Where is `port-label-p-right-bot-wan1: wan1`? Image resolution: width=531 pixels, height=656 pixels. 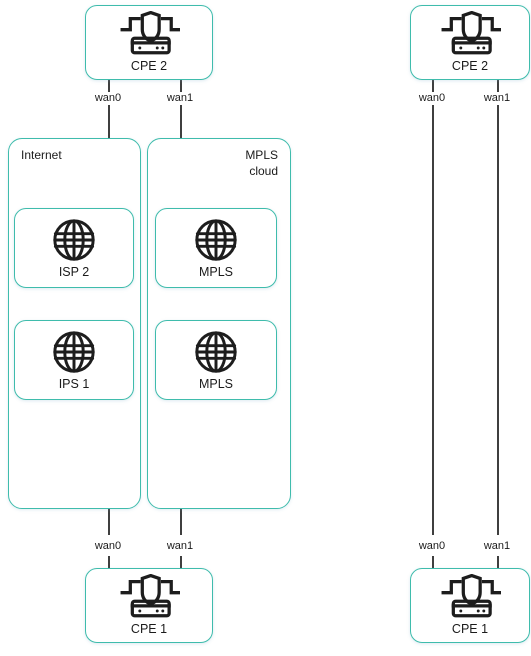
port-label-p-right-bot-wan1: wan1 is located at coordinates (497, 546).